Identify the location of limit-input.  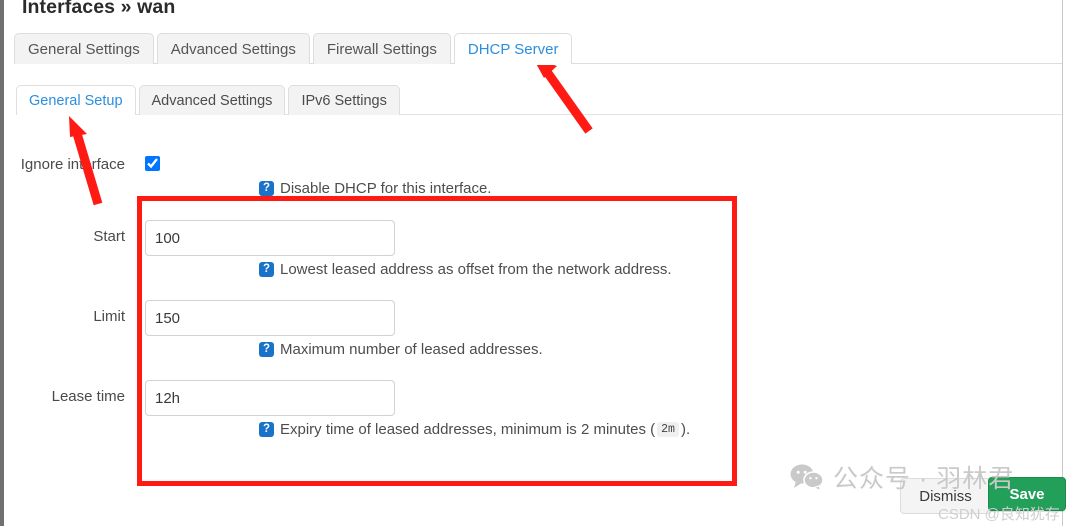
(270, 318).